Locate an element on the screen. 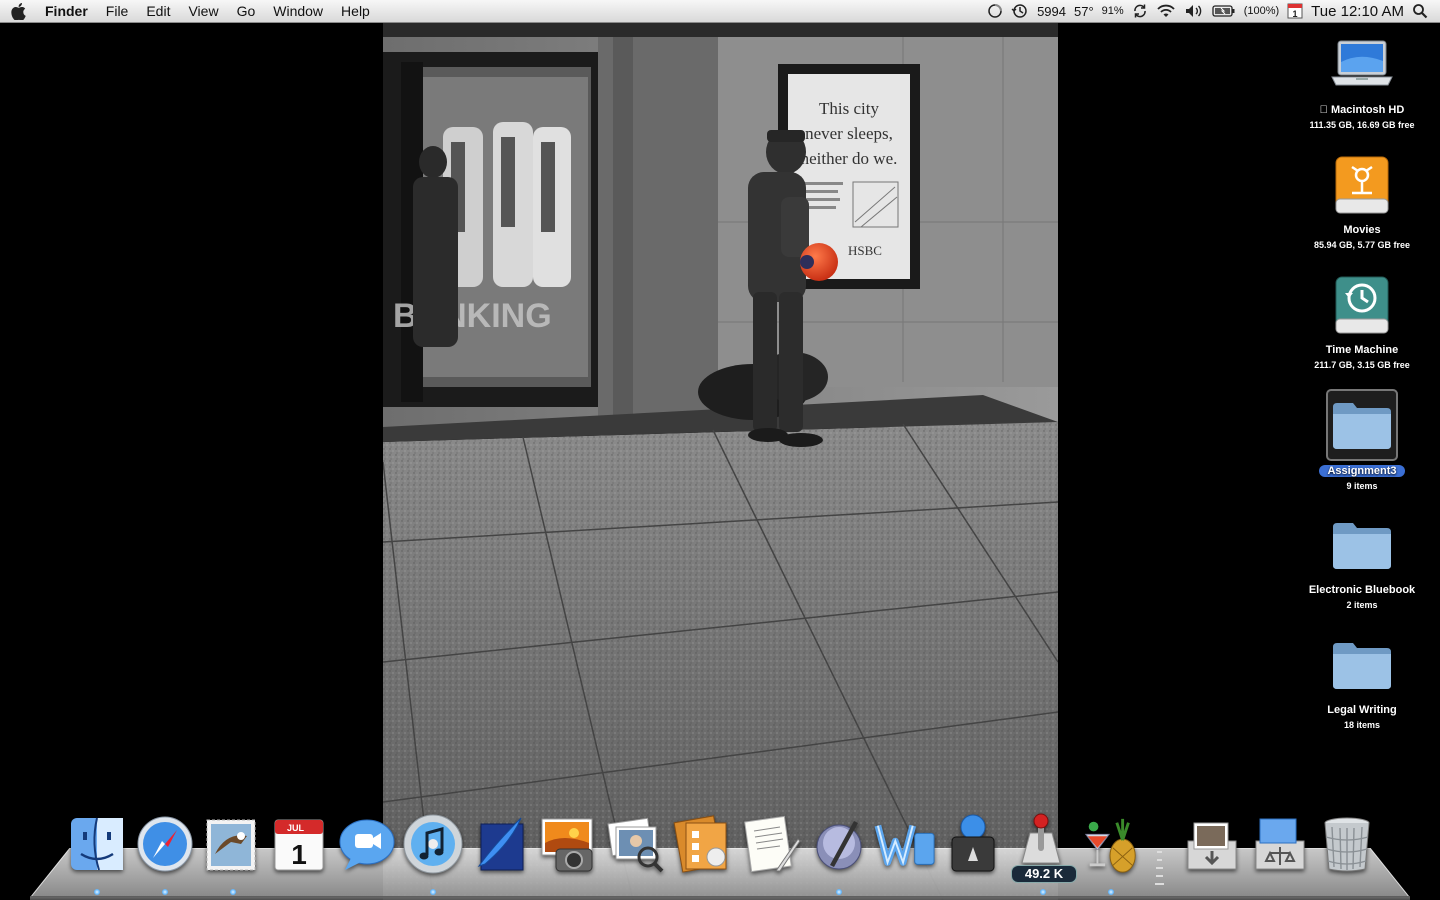 Image resolution: width=1440 pixels, height=900 pixels. calendar-menu-icon: 1 is located at coordinates (1295, 11).